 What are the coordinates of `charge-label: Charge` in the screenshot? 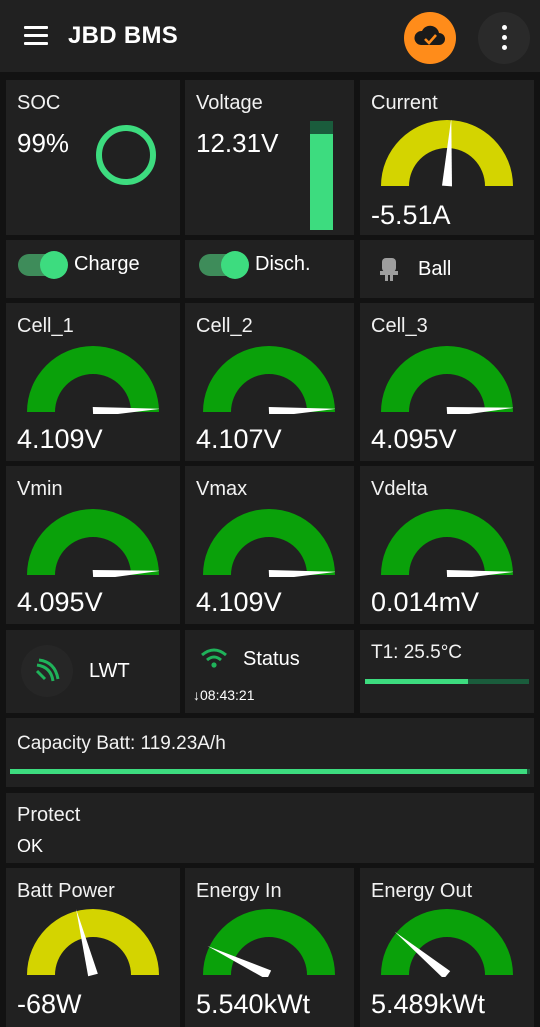 It's located at (107, 264).